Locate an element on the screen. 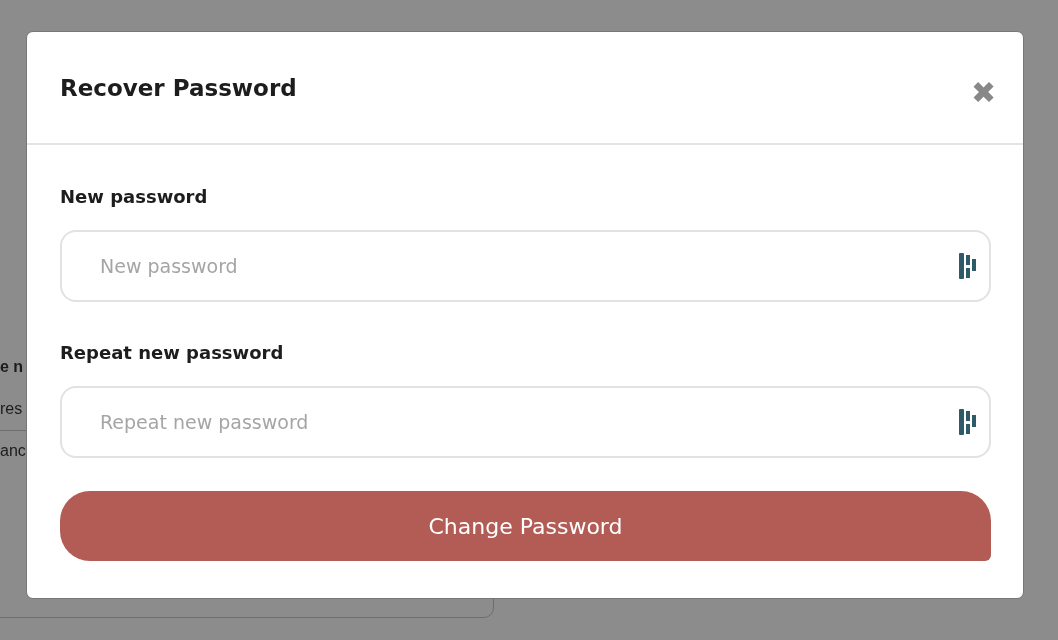  close-button: ✖ is located at coordinates (983, 92).